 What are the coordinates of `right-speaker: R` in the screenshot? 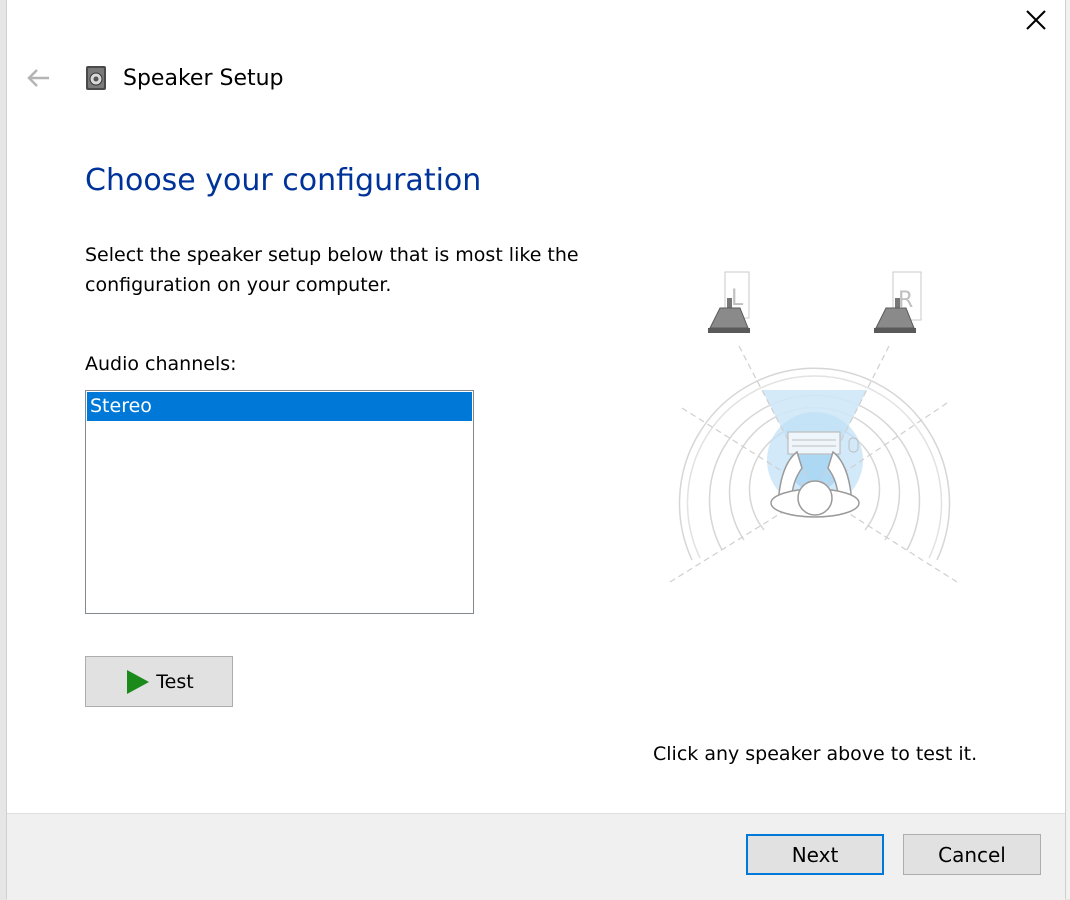 It's located at (898, 302).